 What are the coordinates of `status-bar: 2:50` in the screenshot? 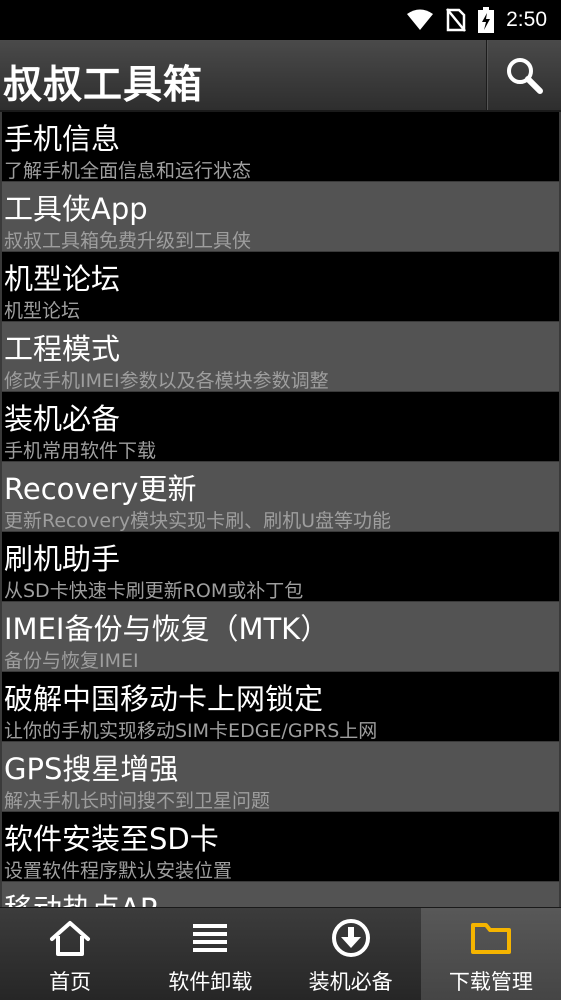 It's located at (280, 20).